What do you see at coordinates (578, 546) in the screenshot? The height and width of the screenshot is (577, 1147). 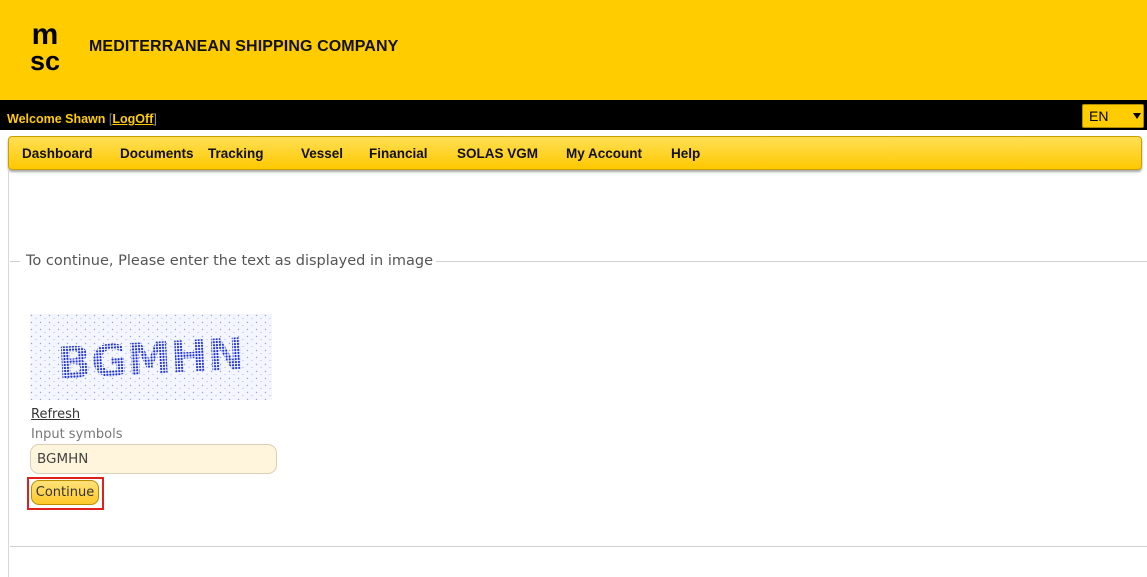 I see `divider` at bounding box center [578, 546].